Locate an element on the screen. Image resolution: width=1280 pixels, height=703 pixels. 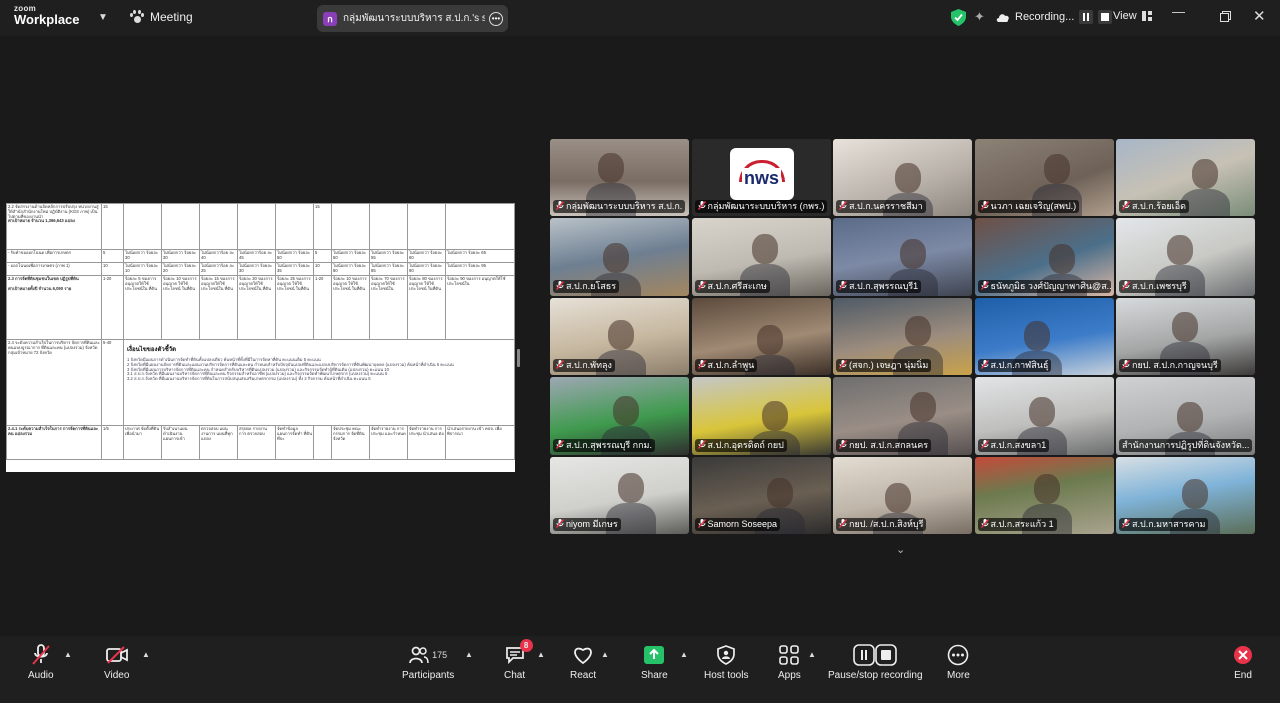
chevron-down-icon: ▼ is located at coordinates (103, 17).